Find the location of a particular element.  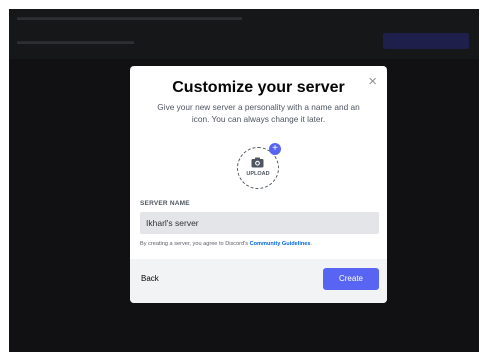

create-button: Create is located at coordinates (351, 279).